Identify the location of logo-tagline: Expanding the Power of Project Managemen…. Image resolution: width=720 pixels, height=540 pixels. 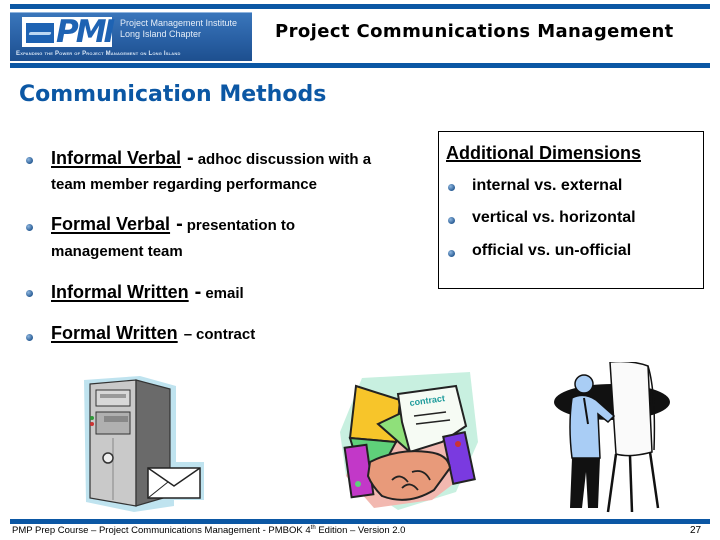
(98, 54).